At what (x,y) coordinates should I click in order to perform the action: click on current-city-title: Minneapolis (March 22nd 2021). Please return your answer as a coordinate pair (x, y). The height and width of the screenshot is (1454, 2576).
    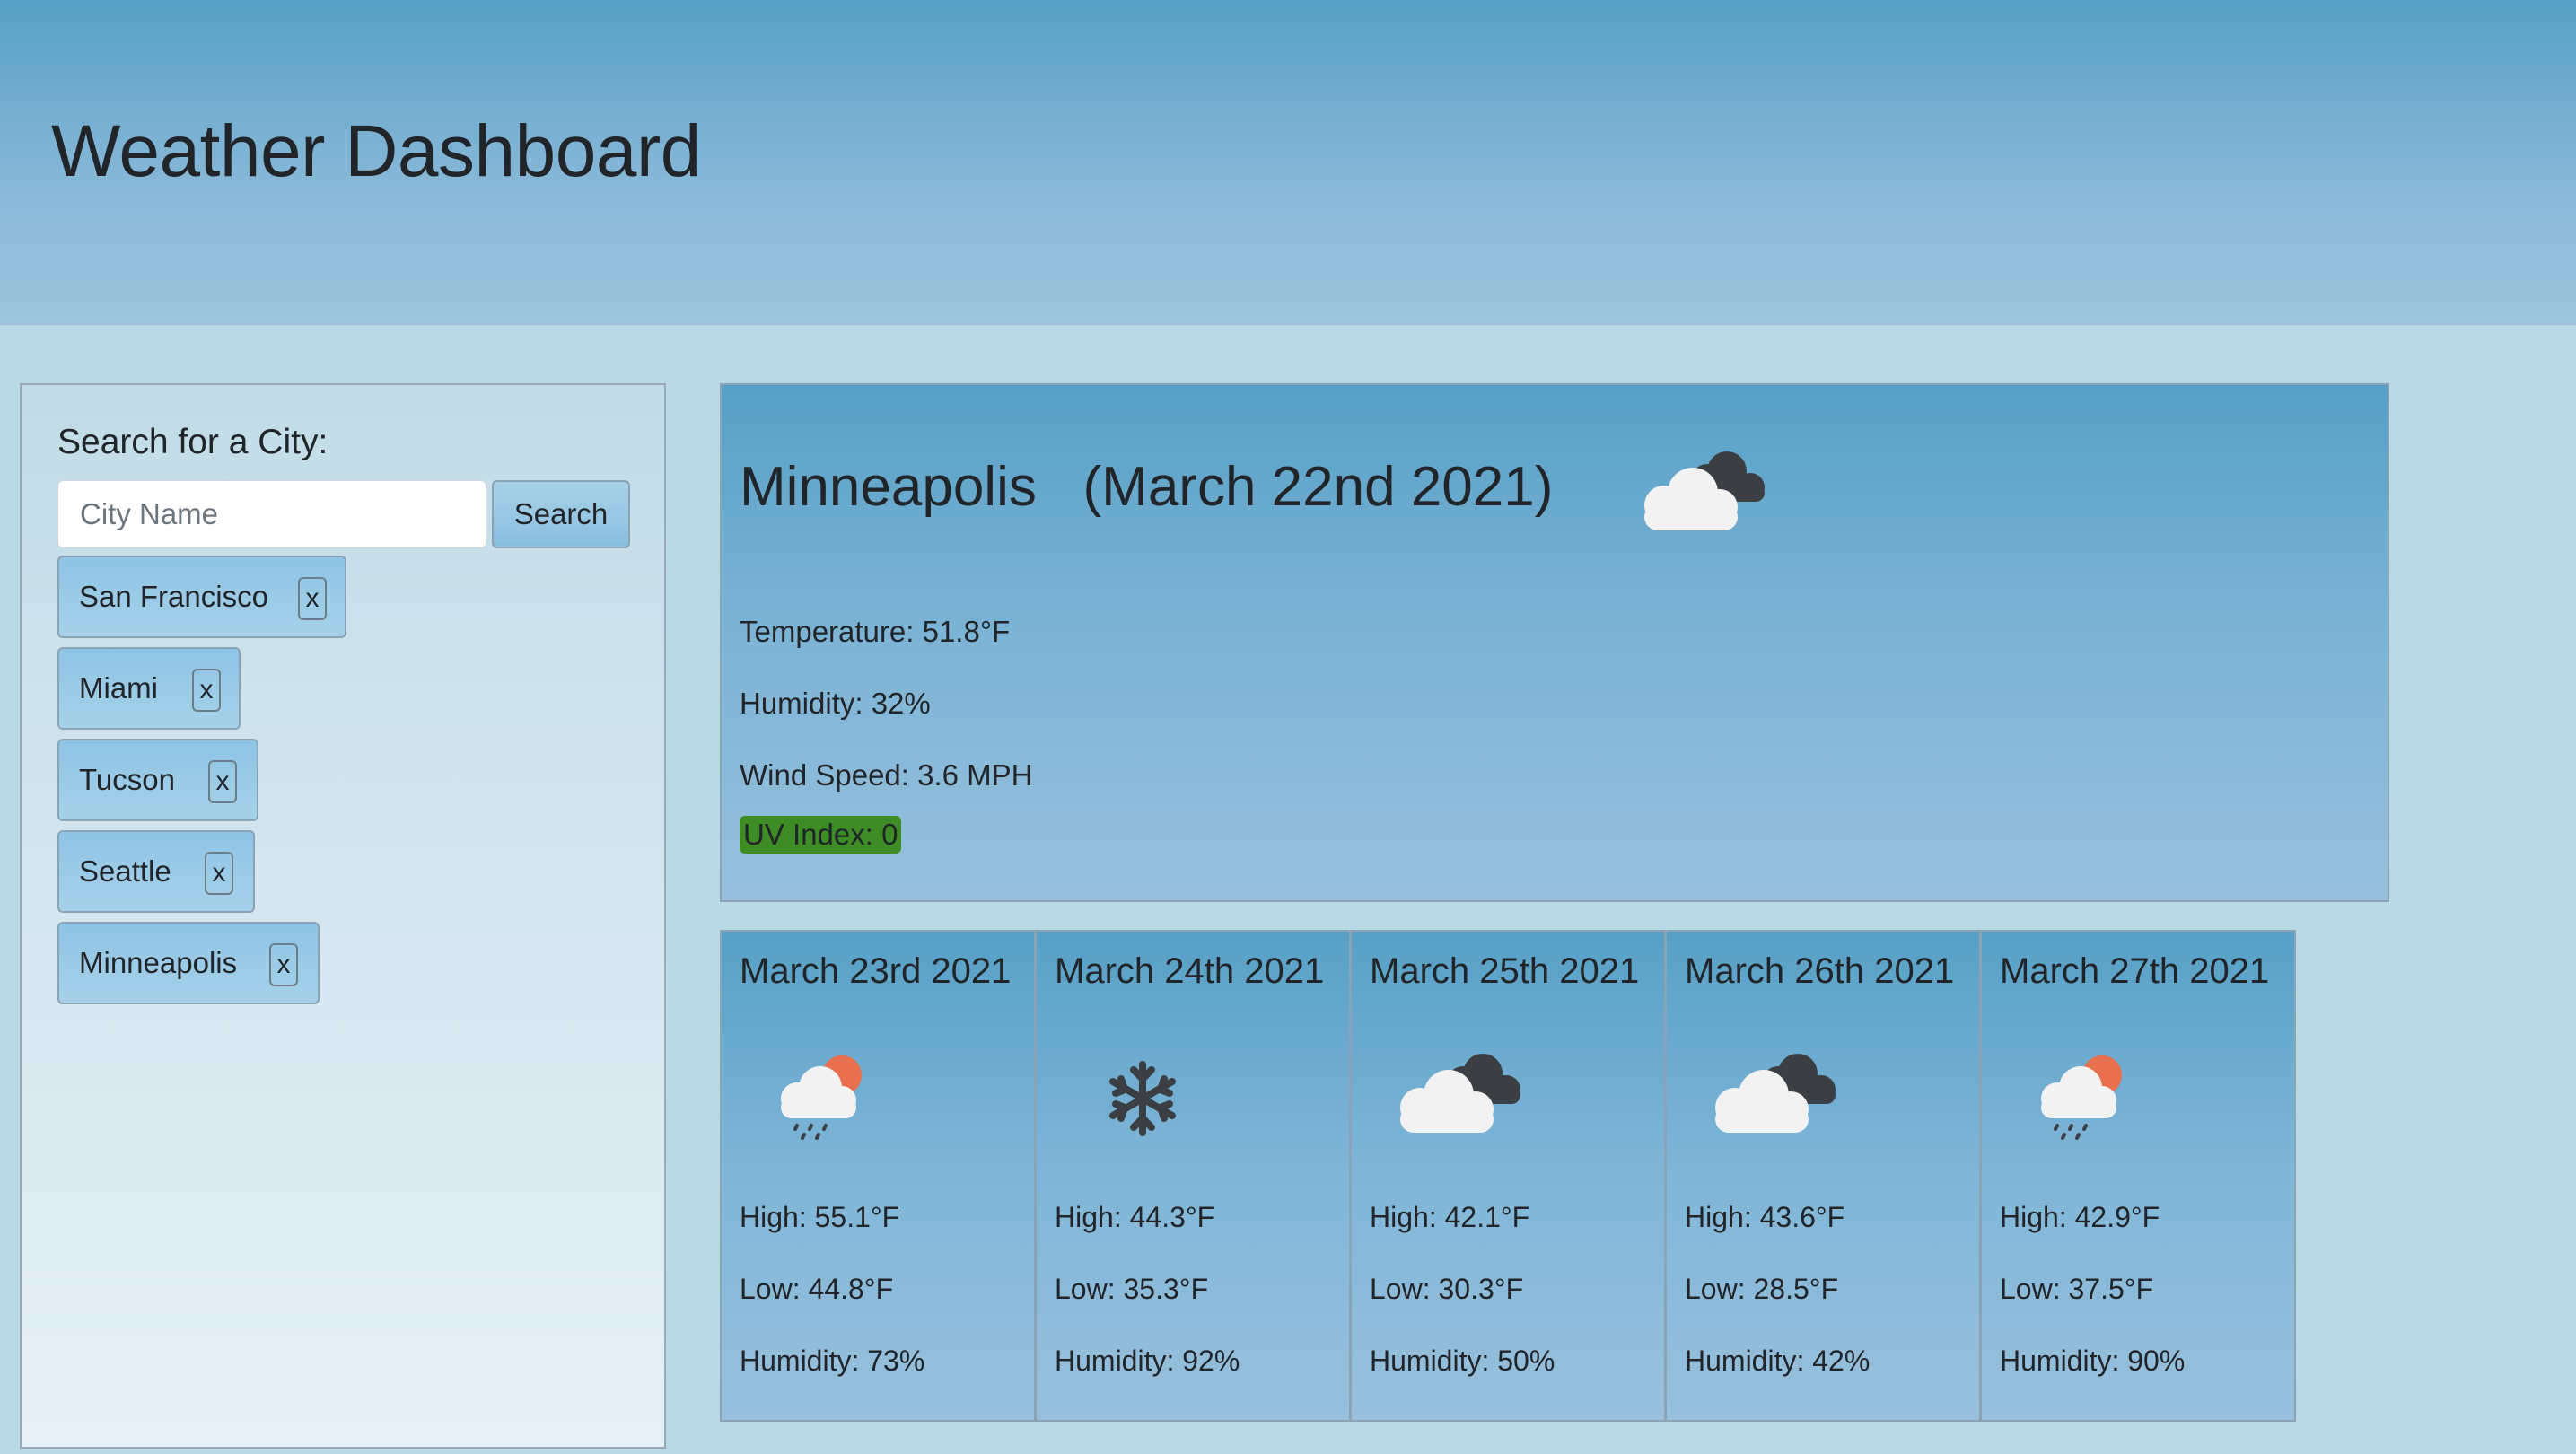
    Looking at the image, I should click on (1147, 487).